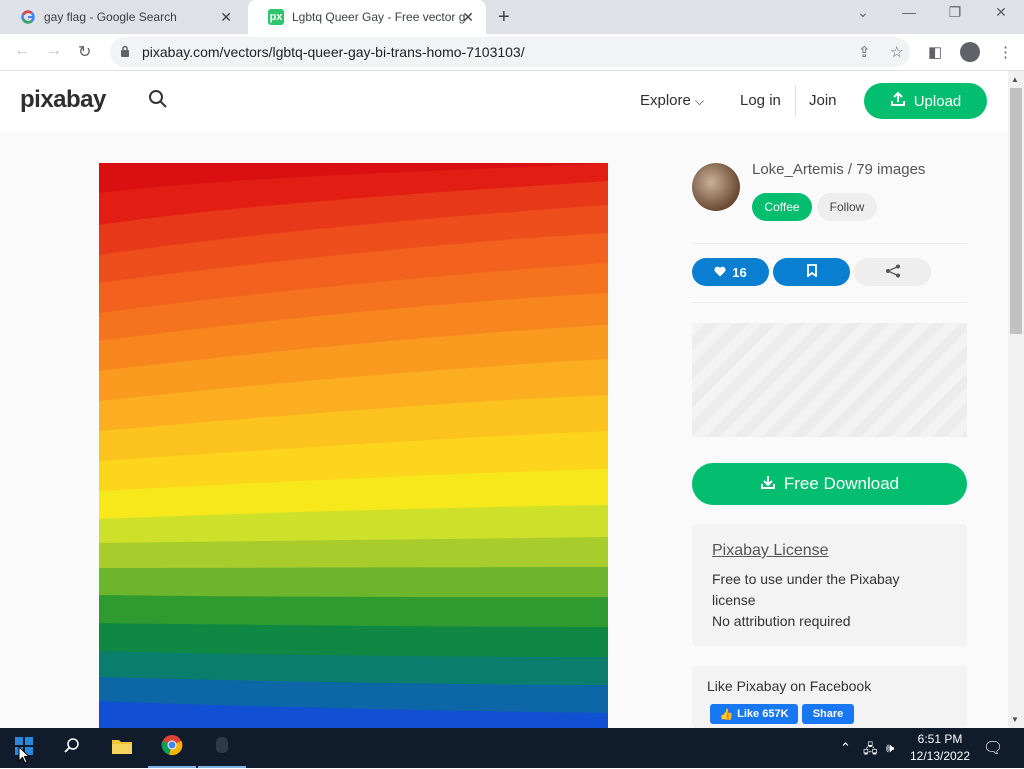 The height and width of the screenshot is (769, 1024). What do you see at coordinates (63, 100) in the screenshot?
I see `pixabay-logo: pixabay` at bounding box center [63, 100].